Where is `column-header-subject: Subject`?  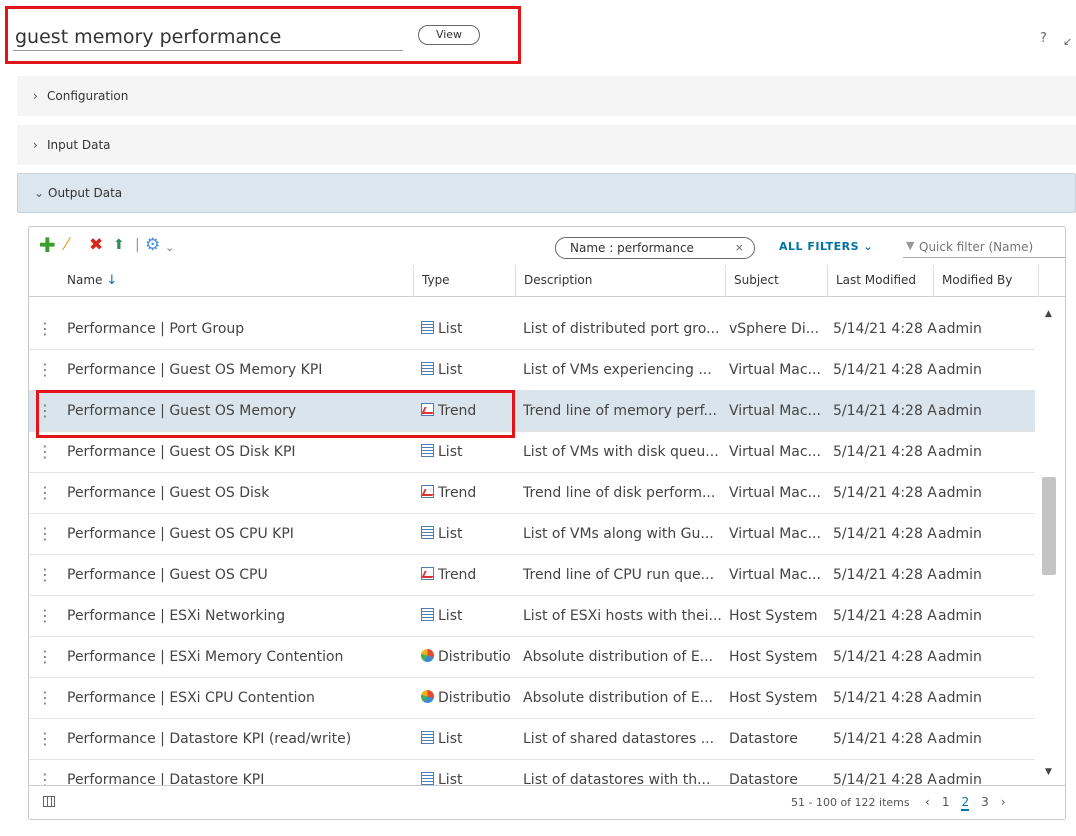
column-header-subject: Subject is located at coordinates (776, 281).